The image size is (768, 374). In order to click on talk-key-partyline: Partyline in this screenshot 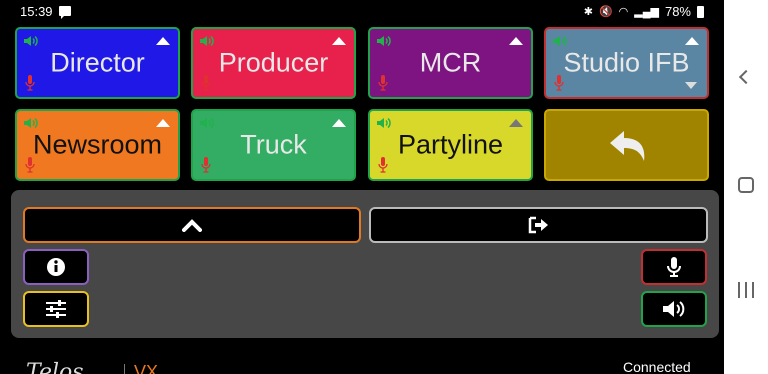, I will do `click(450, 145)`.